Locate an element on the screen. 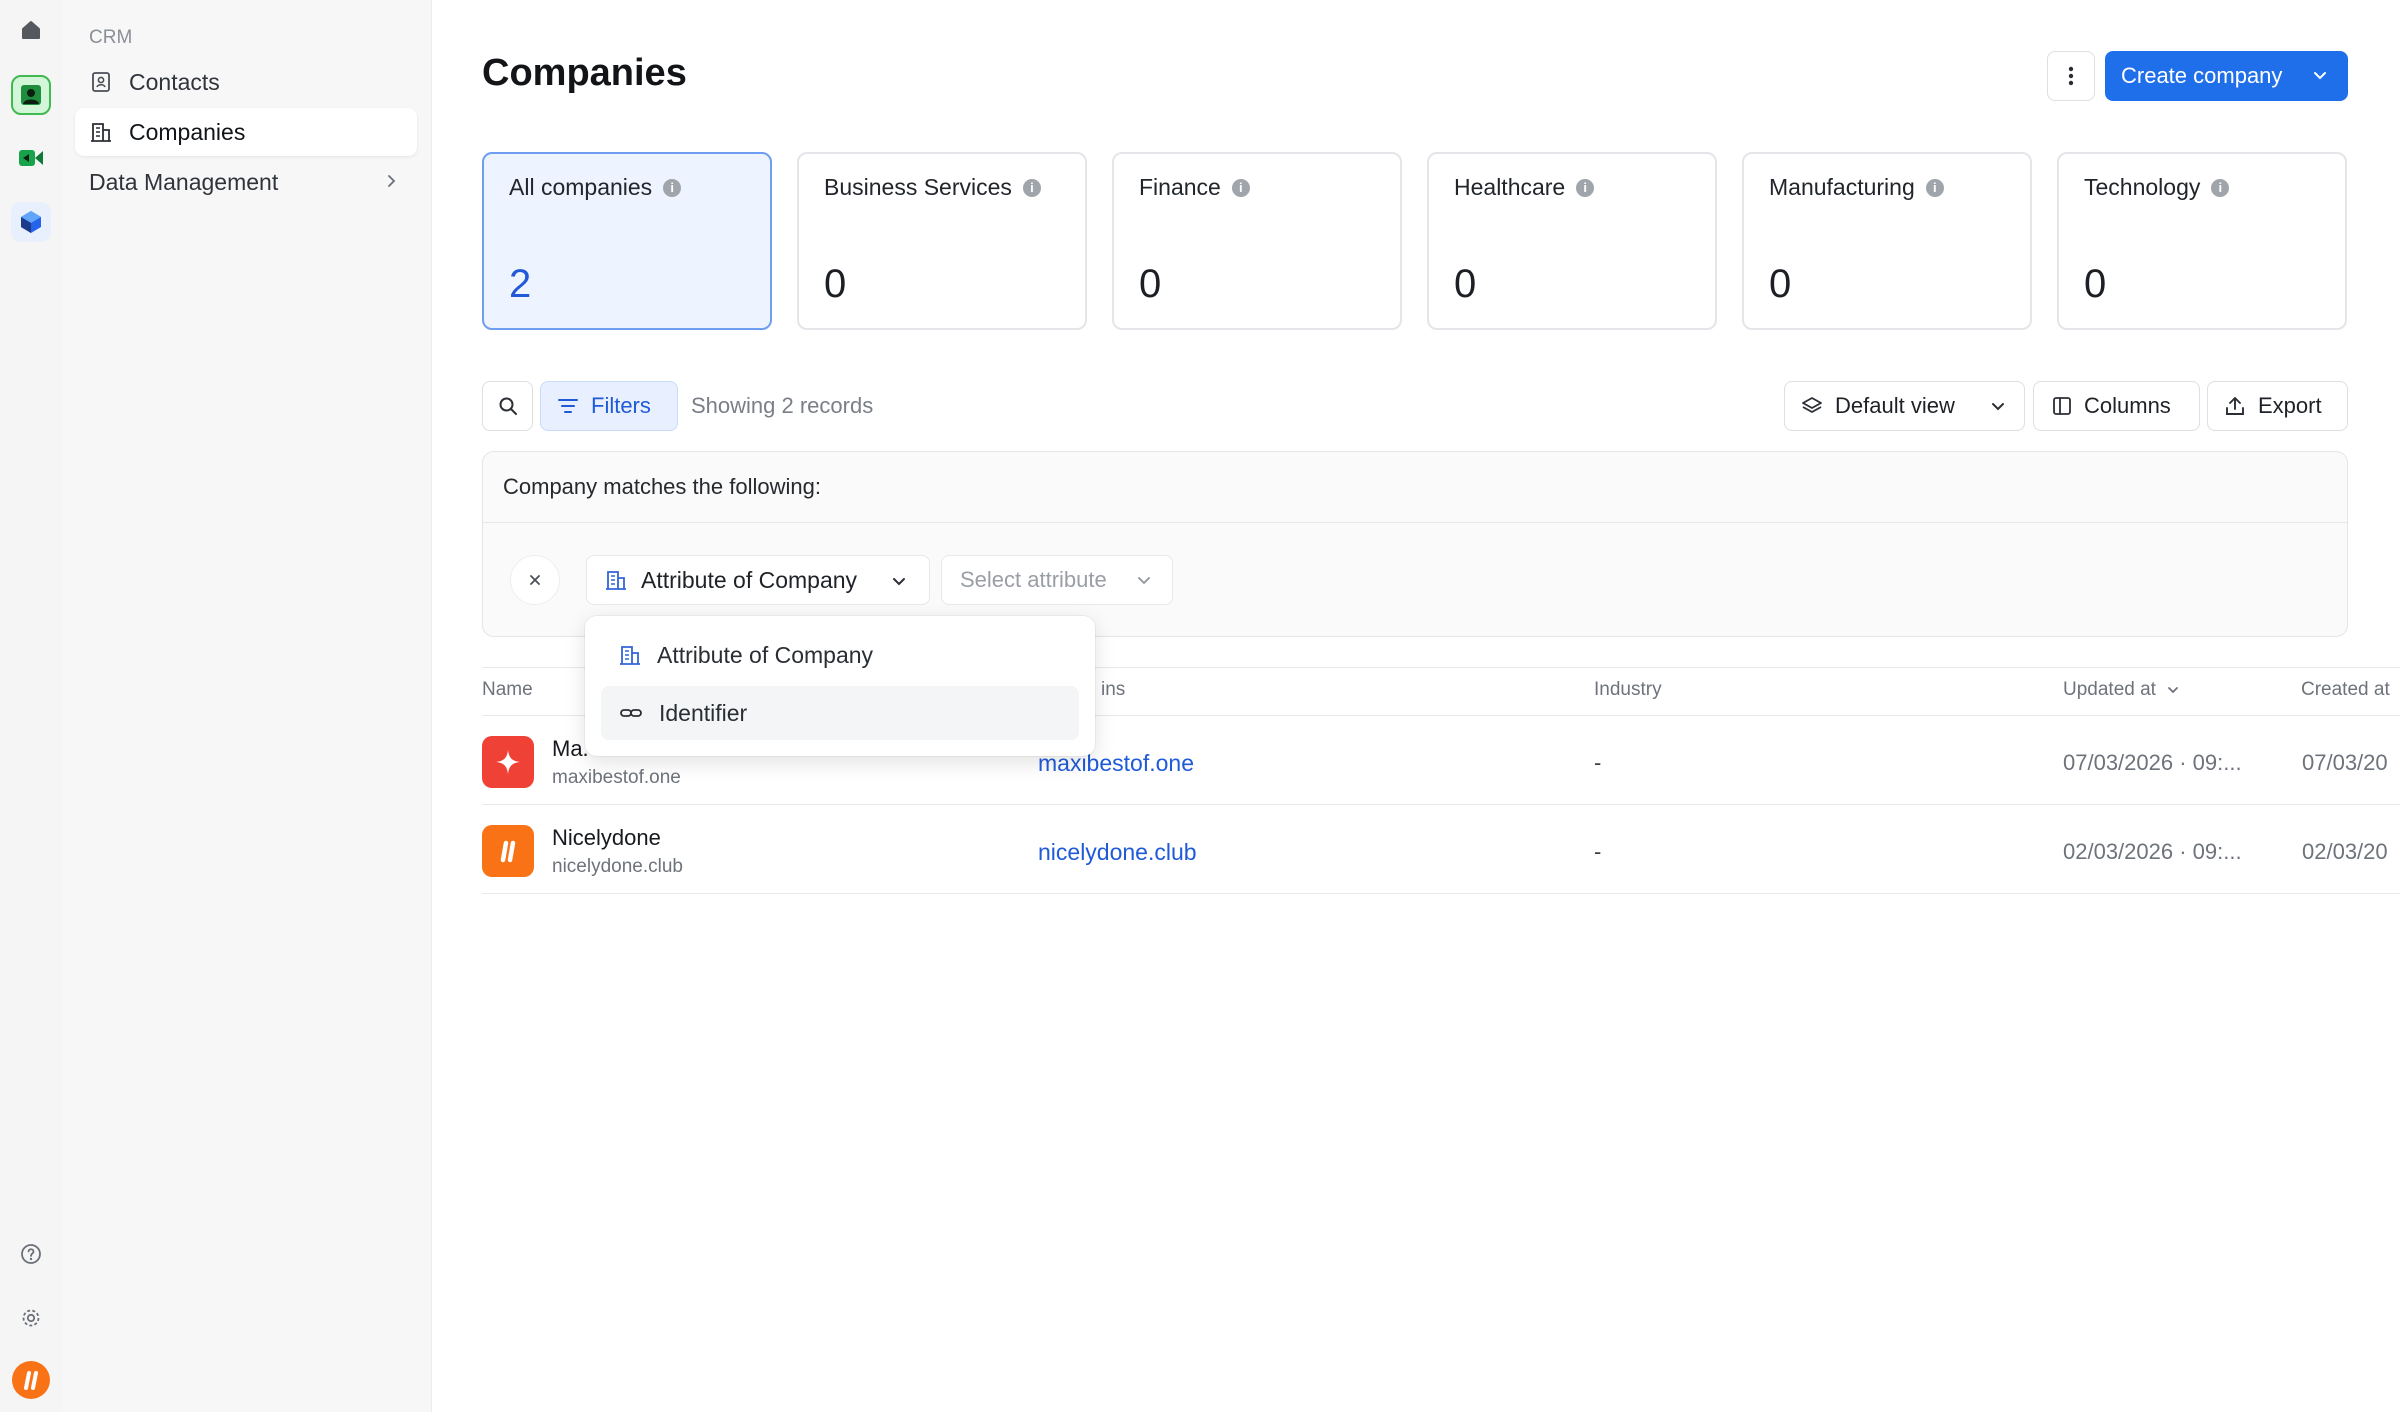 This screenshot has width=2400, height=1412. more-options-button is located at coordinates (2071, 76).